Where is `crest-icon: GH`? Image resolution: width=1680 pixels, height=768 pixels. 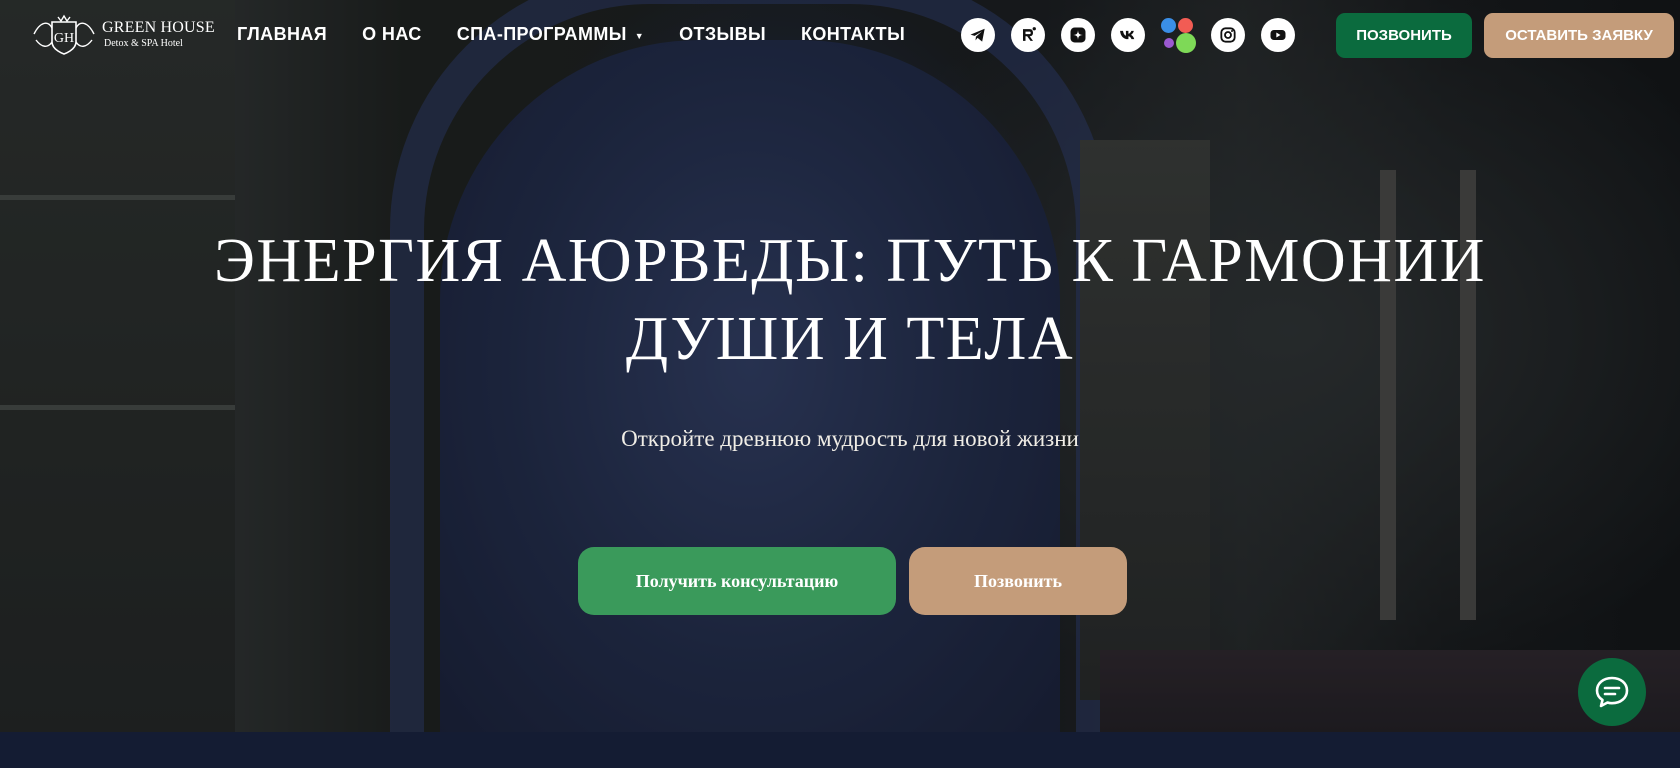
crest-icon: GH is located at coordinates (64, 34).